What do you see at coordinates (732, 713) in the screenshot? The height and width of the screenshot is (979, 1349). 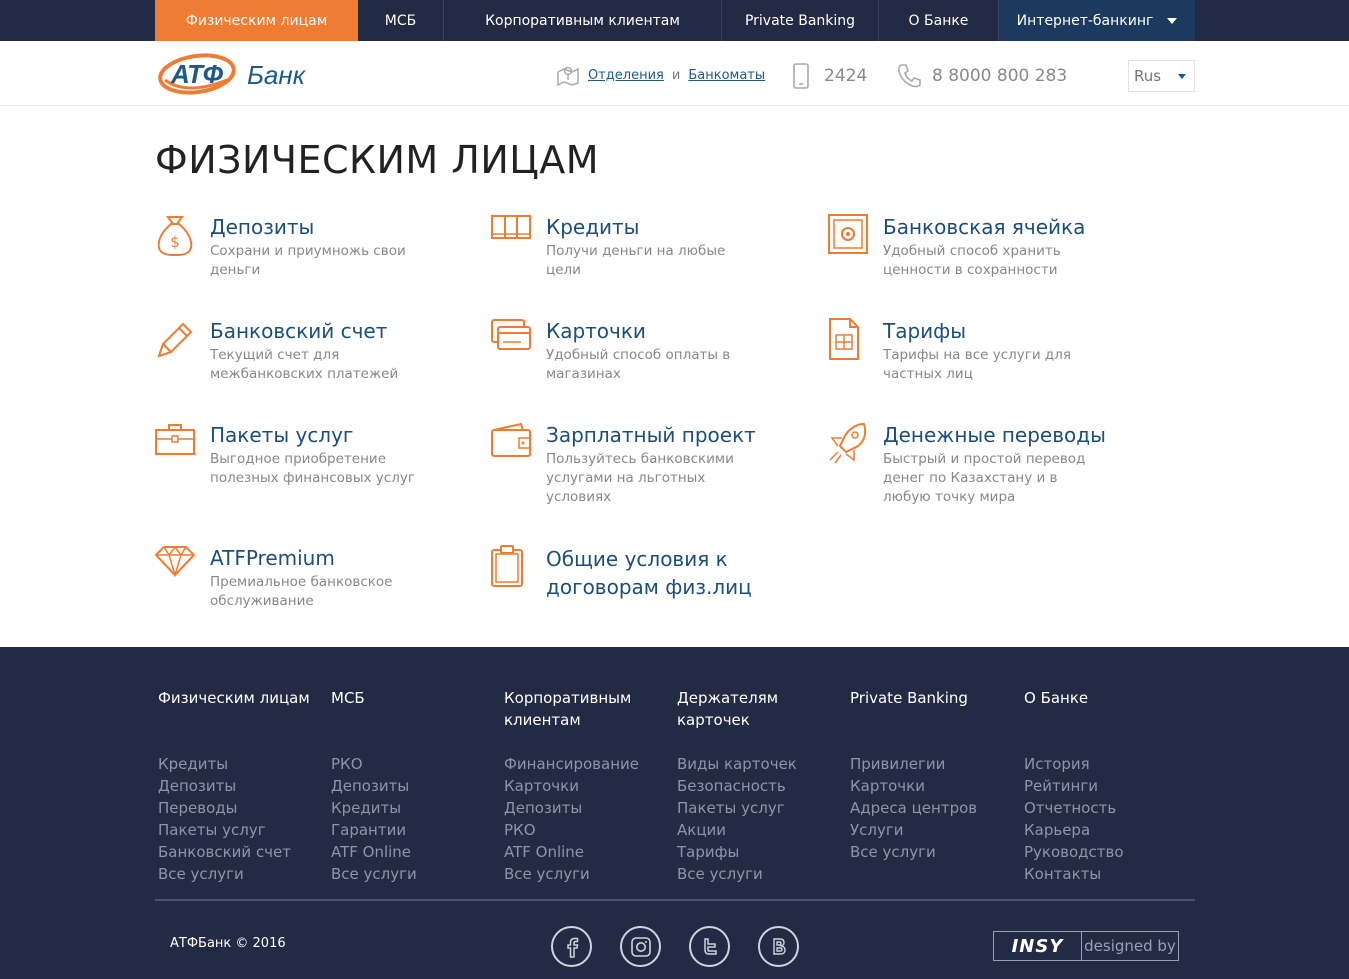 I see `footer-column-heading: Держателям карточек` at bounding box center [732, 713].